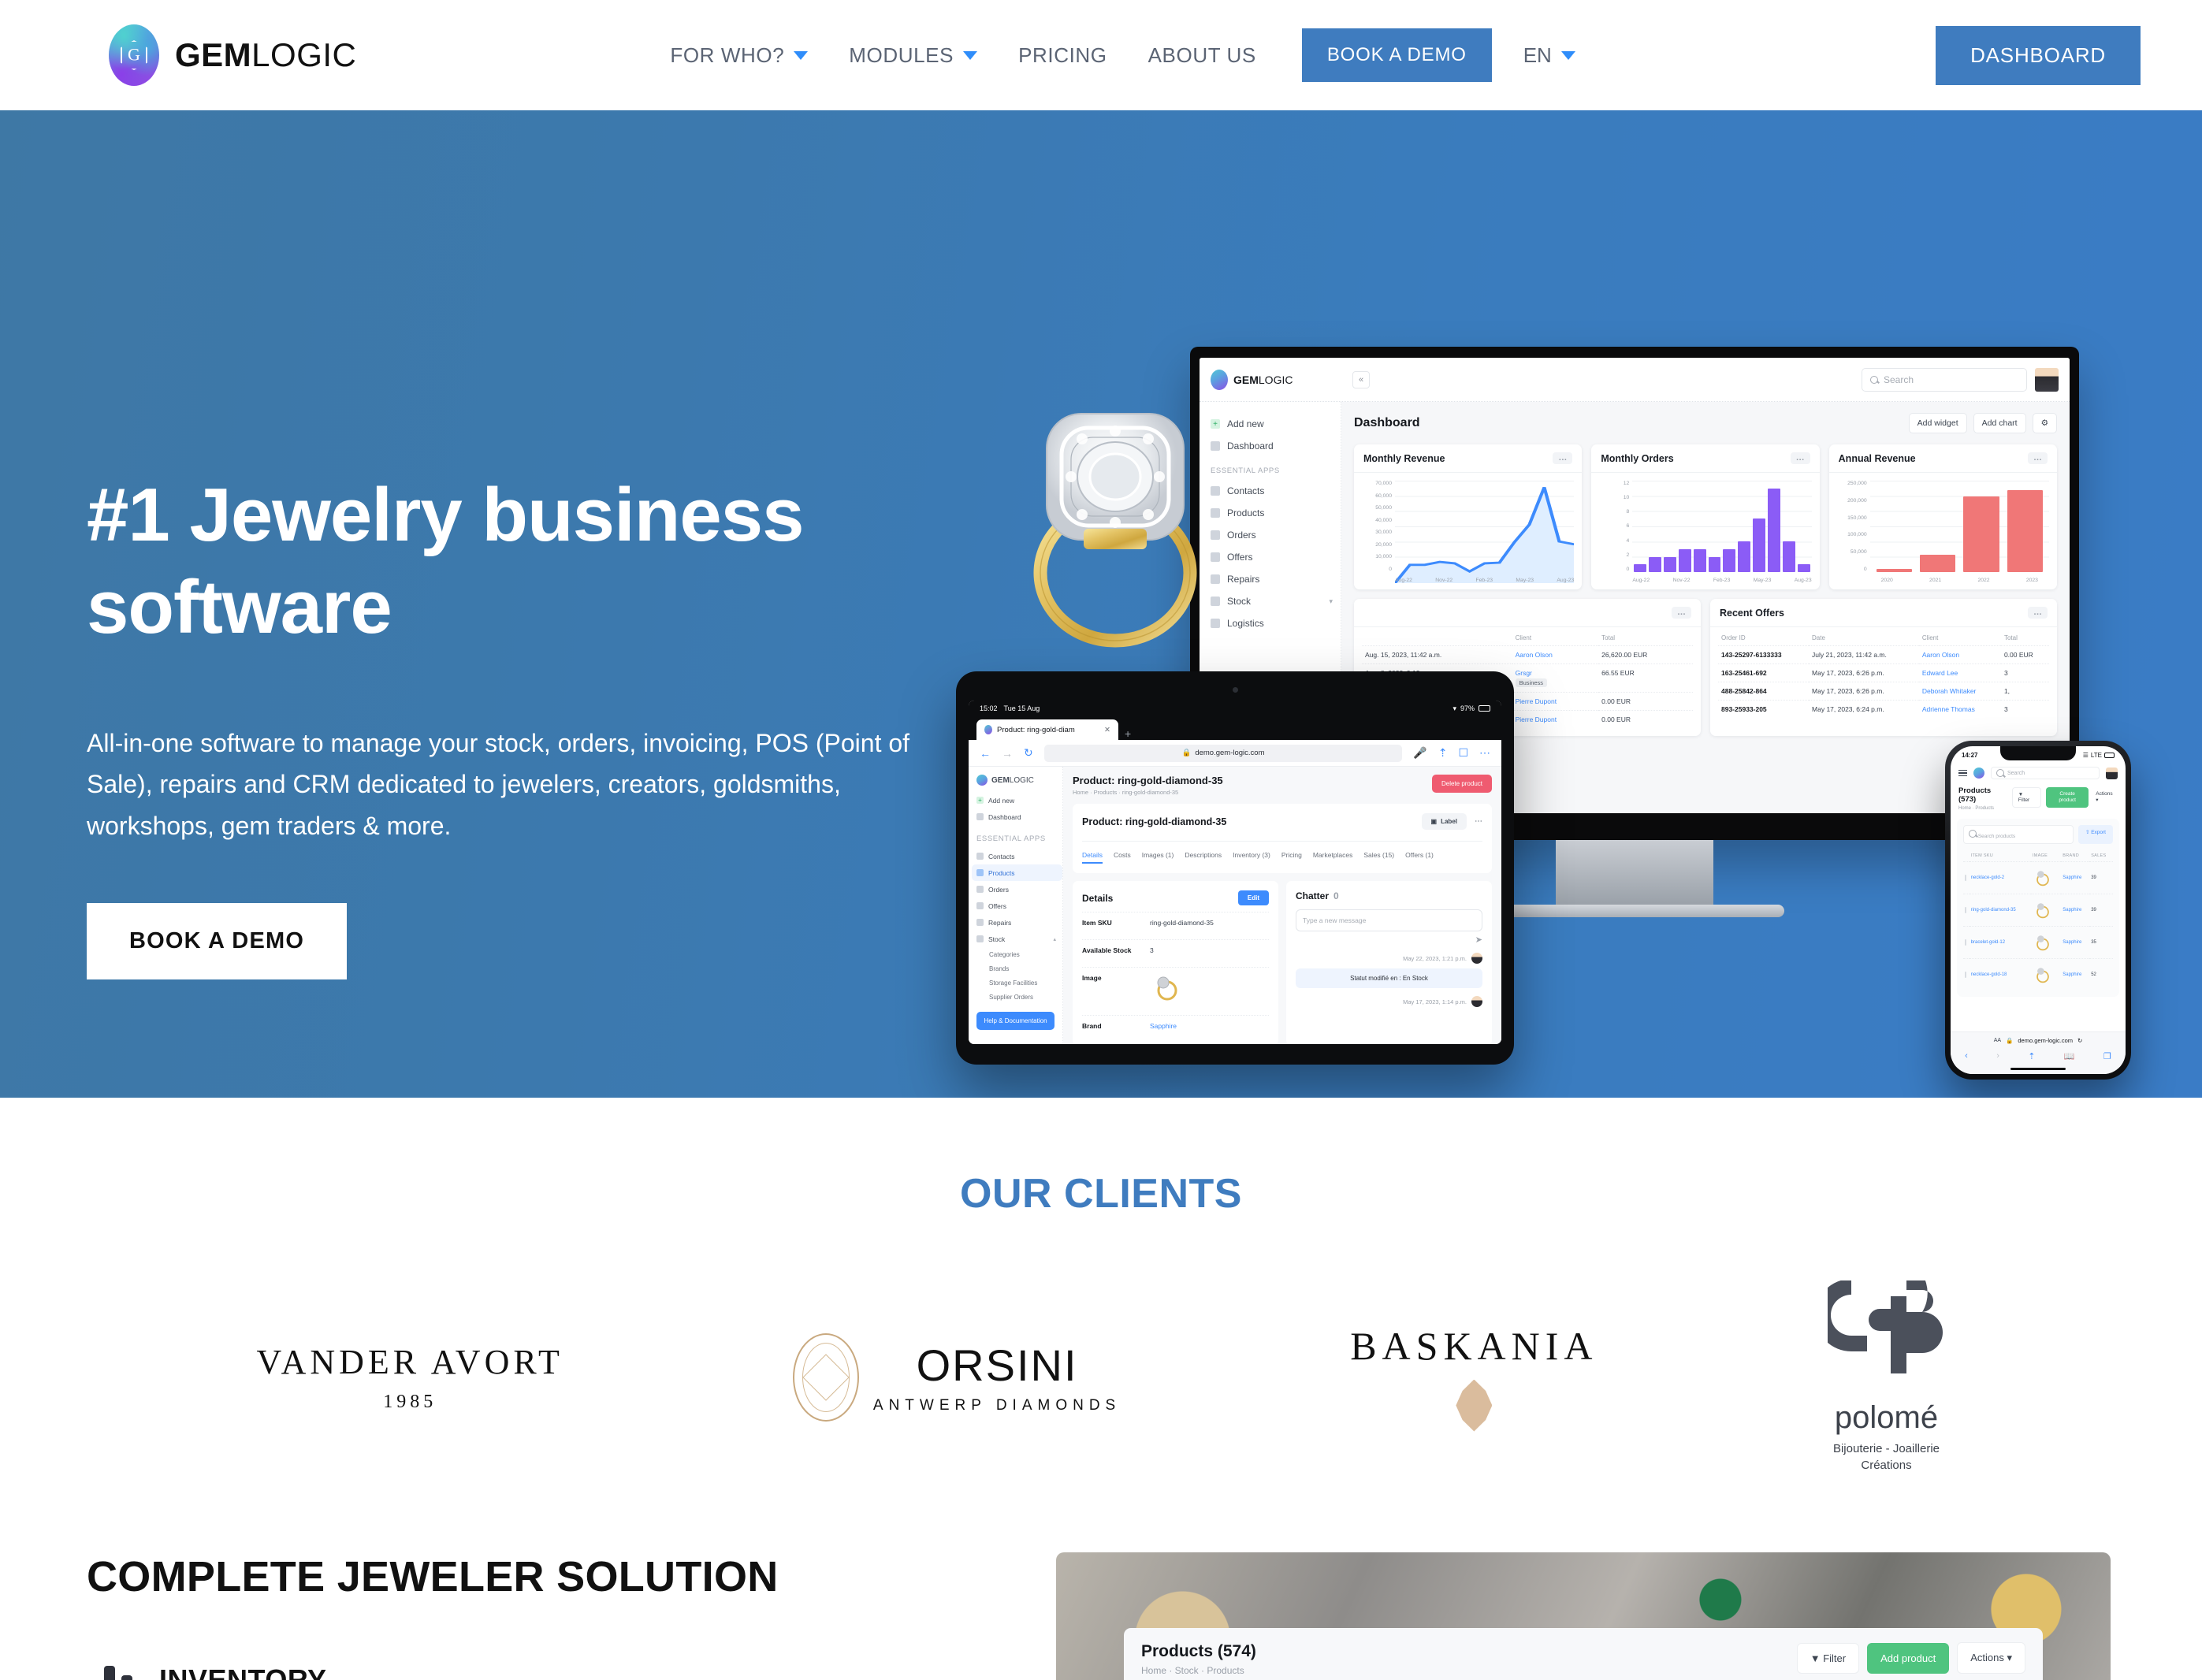 The width and height of the screenshot is (2202, 1680). I want to click on hero-book-a-demo-button: BOOK A DEMO, so click(217, 940).